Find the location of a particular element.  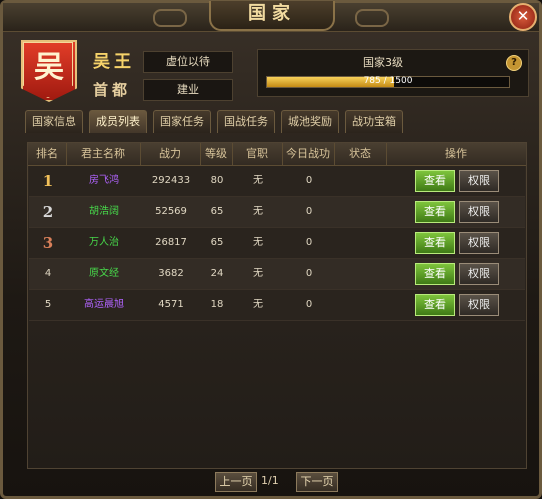

tab-war-quests: 国战任务 is located at coordinates (246, 121).